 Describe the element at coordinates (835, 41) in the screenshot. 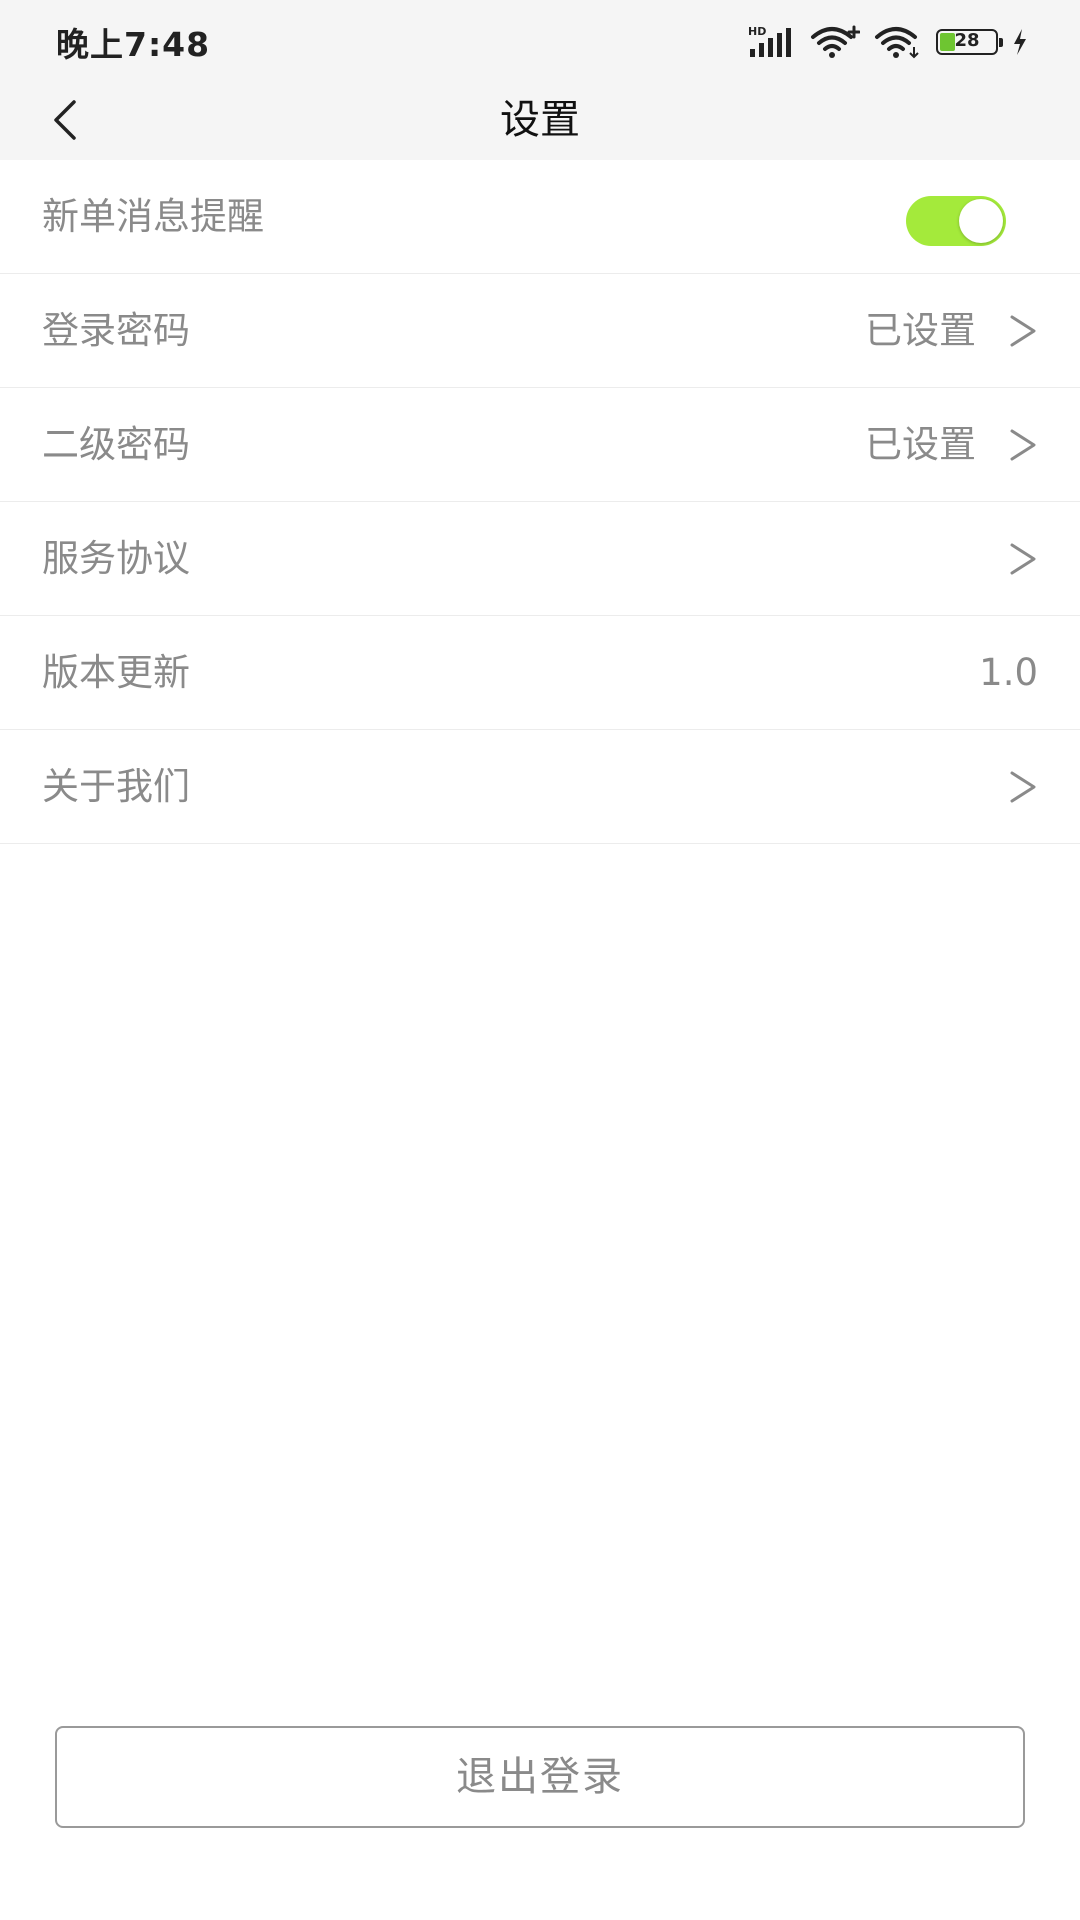

I see `wifi-plus-icon` at that location.